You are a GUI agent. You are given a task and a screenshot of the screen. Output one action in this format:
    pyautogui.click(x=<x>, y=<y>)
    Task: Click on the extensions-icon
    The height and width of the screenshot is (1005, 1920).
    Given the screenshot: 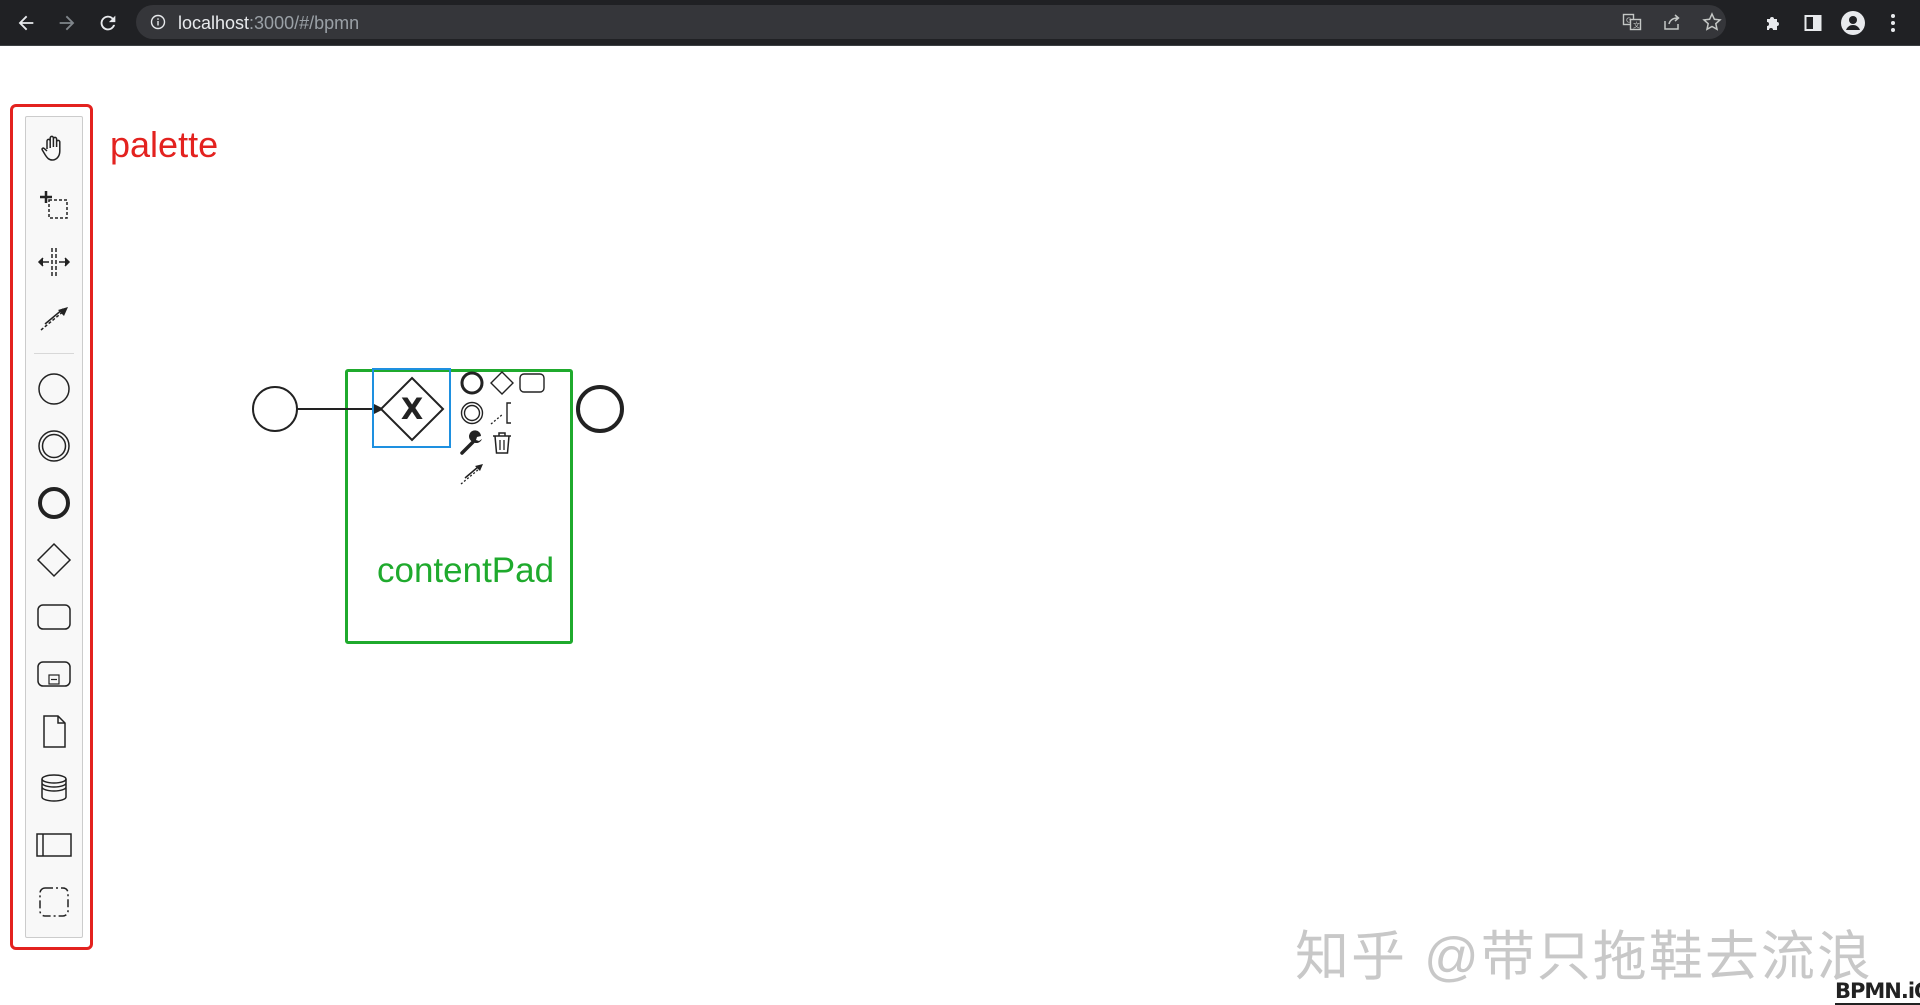 What is the action you would take?
    pyautogui.click(x=1773, y=23)
    